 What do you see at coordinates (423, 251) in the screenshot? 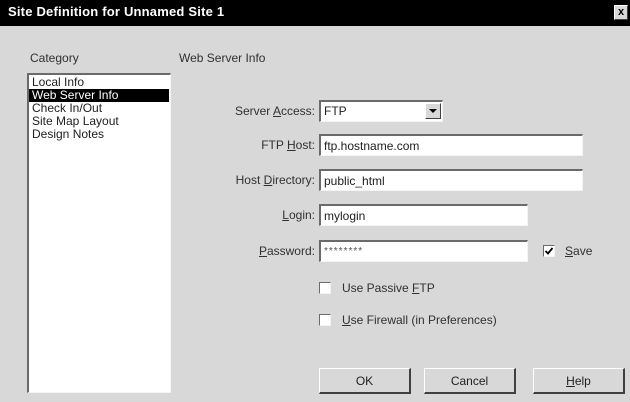
I see `password-input` at bounding box center [423, 251].